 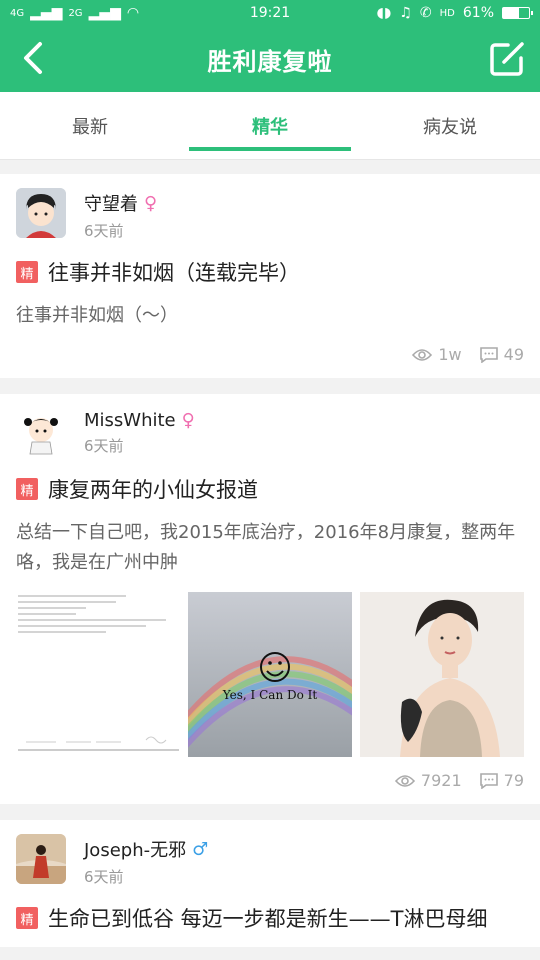 I want to click on rainbow-caption: Yes, I Can Do It, so click(x=270, y=695).